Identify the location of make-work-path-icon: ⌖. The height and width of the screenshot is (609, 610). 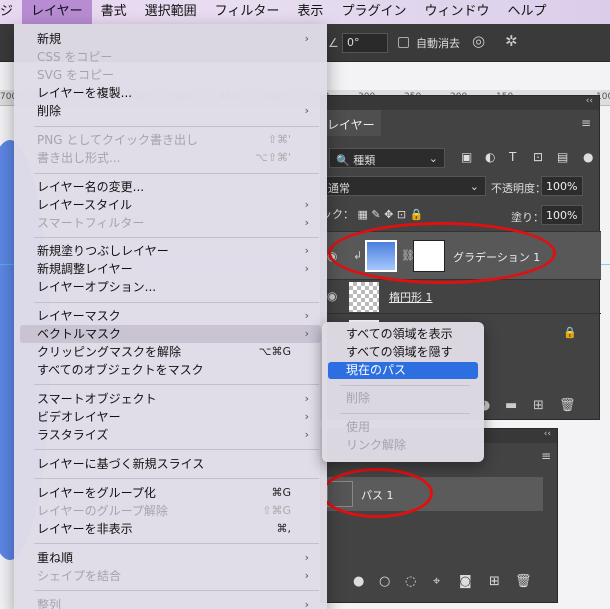
(436, 581).